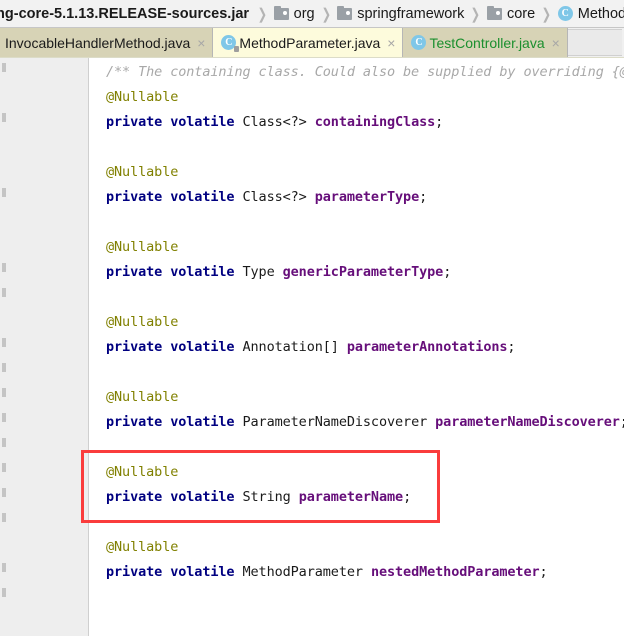 This screenshot has width=624, height=636. What do you see at coordinates (367, 197) in the screenshot?
I see `code-token-fld: parameterType` at bounding box center [367, 197].